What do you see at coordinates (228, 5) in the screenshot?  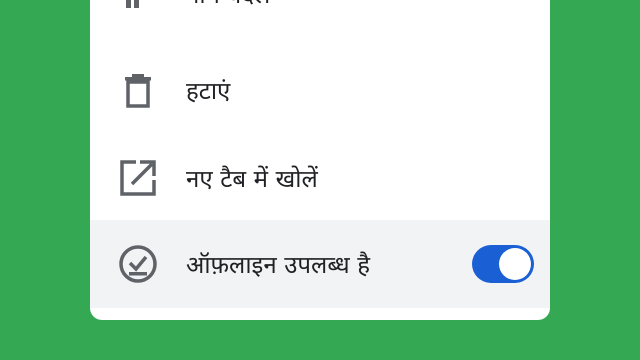 I see `menu-item-label: नाम बदलें` at bounding box center [228, 5].